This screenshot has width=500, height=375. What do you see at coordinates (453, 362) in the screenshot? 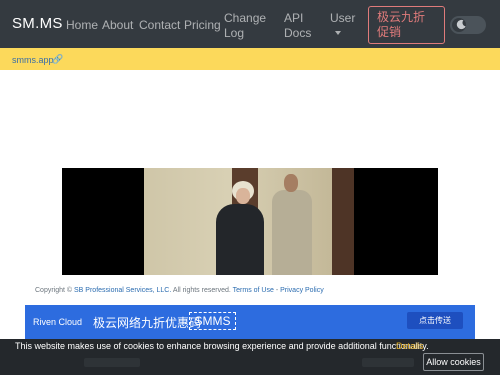
I see `allow-cookies-button: Allow cookies` at bounding box center [453, 362].